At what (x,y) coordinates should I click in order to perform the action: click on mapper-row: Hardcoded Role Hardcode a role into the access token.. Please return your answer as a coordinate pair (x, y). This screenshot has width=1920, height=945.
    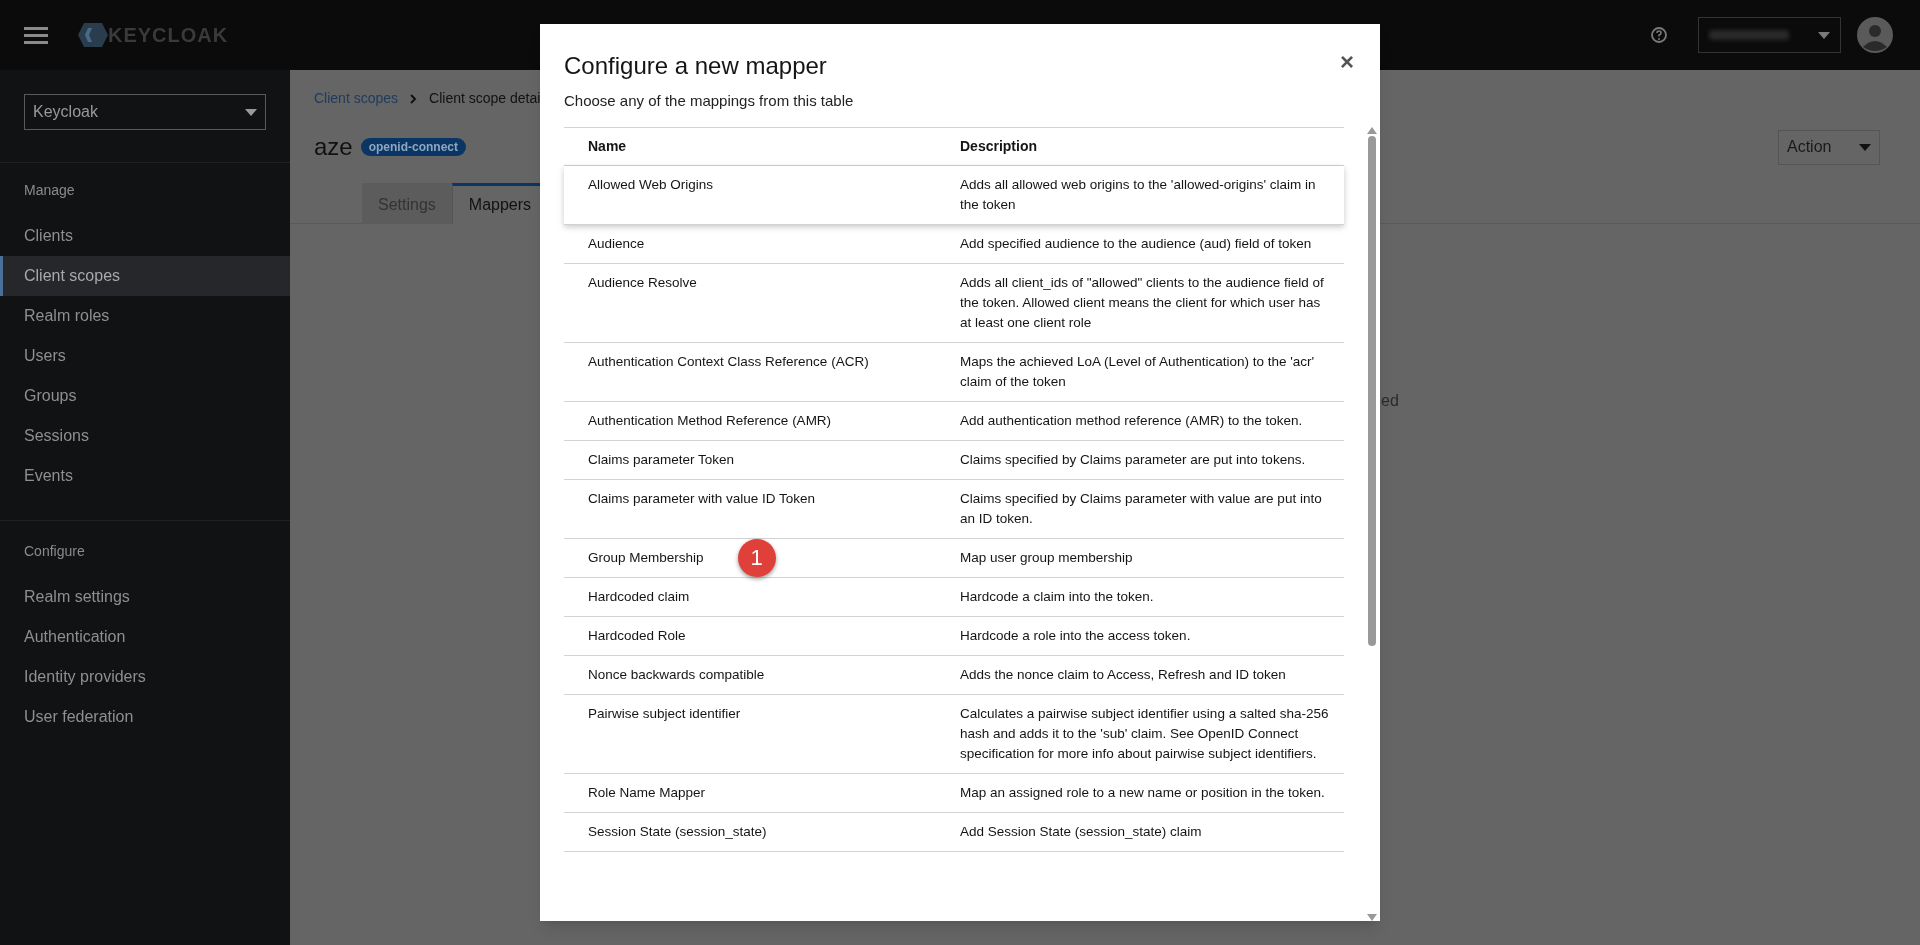
    Looking at the image, I should click on (954, 636).